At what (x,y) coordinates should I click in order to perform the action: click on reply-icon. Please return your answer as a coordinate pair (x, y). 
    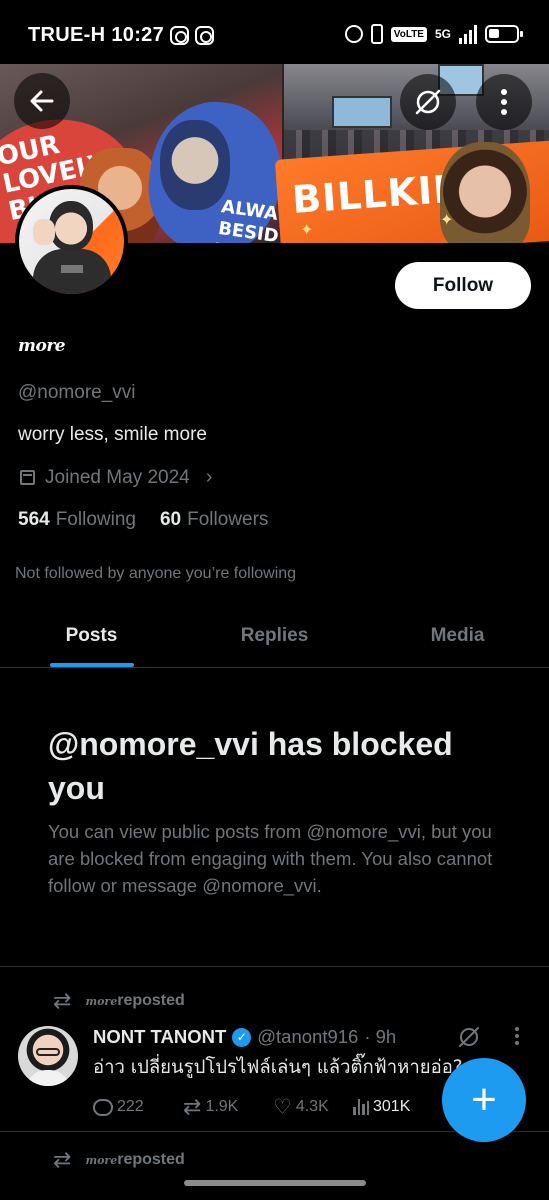
    Looking at the image, I should click on (103, 1107).